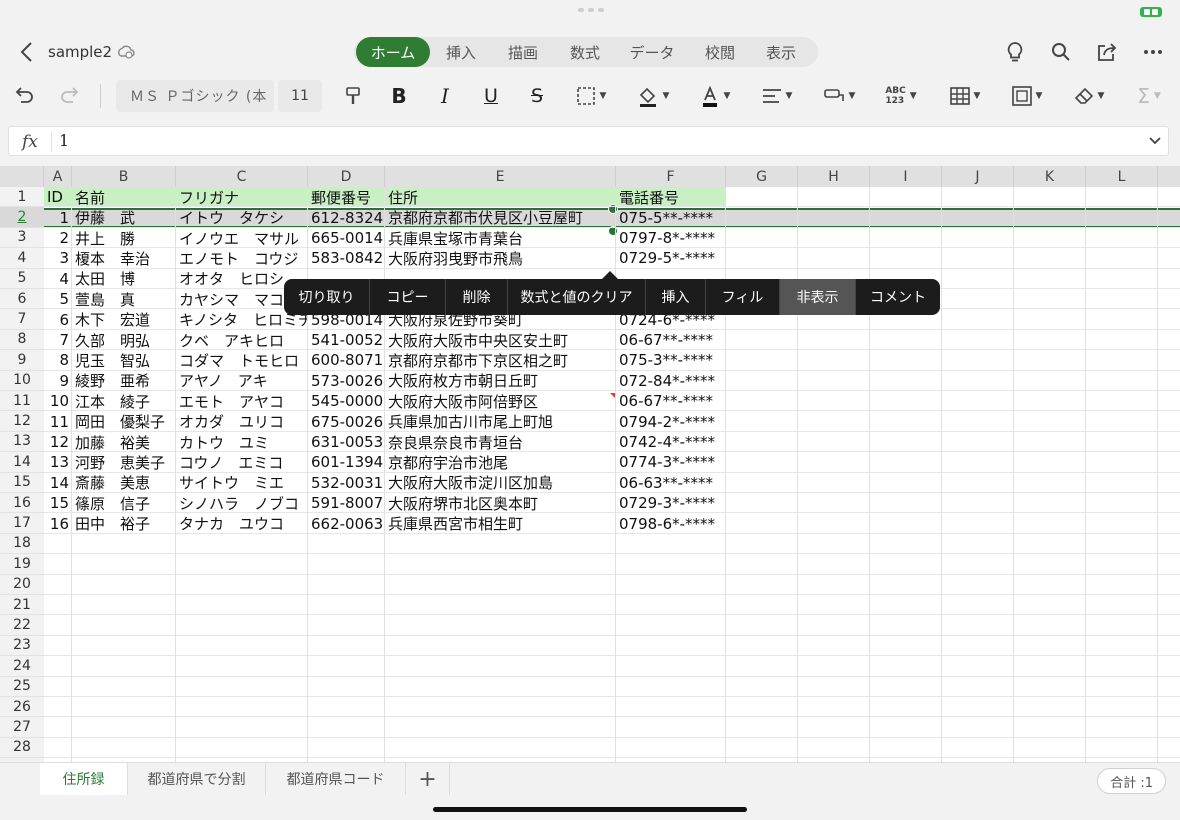 Image resolution: width=1180 pixels, height=820 pixels. Describe the element at coordinates (346, 197) in the screenshot. I see `cell-d1: 郵便番号` at that location.